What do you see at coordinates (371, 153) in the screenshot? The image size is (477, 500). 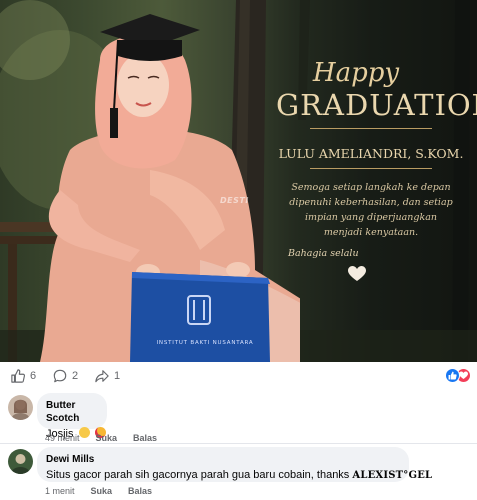 I see `card-graduate-name: LULU AMELIANDRI, S.KOM.` at bounding box center [371, 153].